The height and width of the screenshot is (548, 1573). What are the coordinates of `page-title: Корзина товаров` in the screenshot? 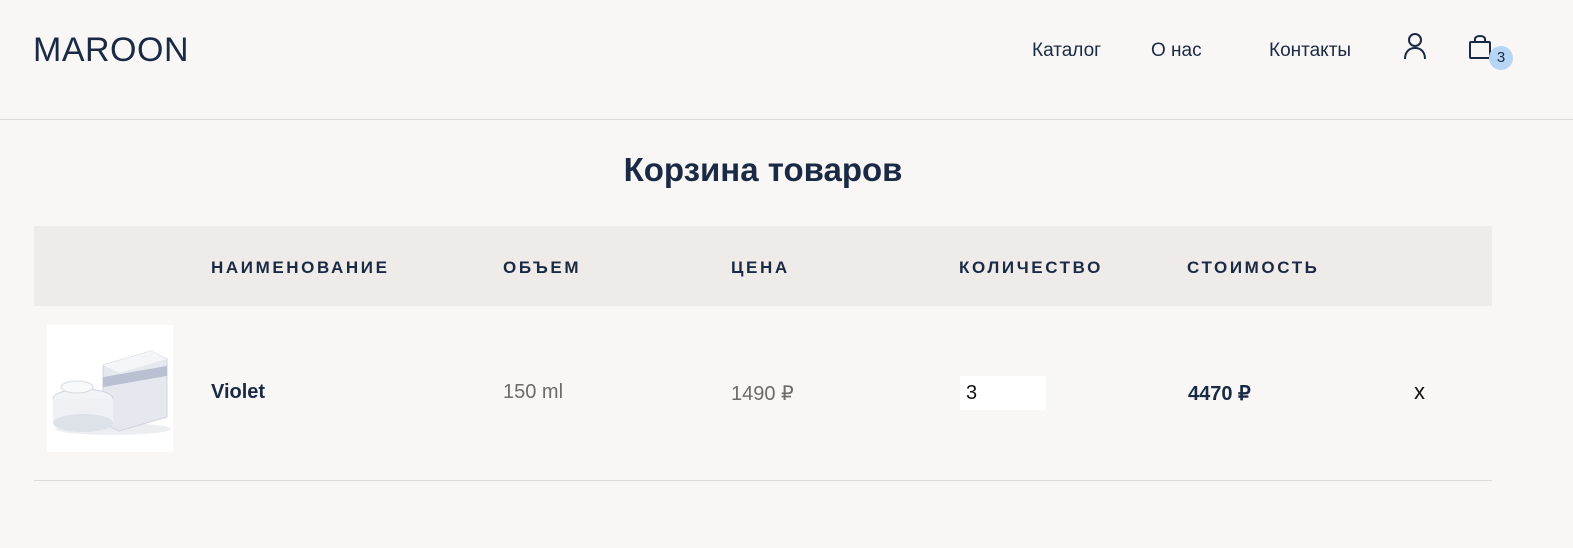 It's located at (763, 169).